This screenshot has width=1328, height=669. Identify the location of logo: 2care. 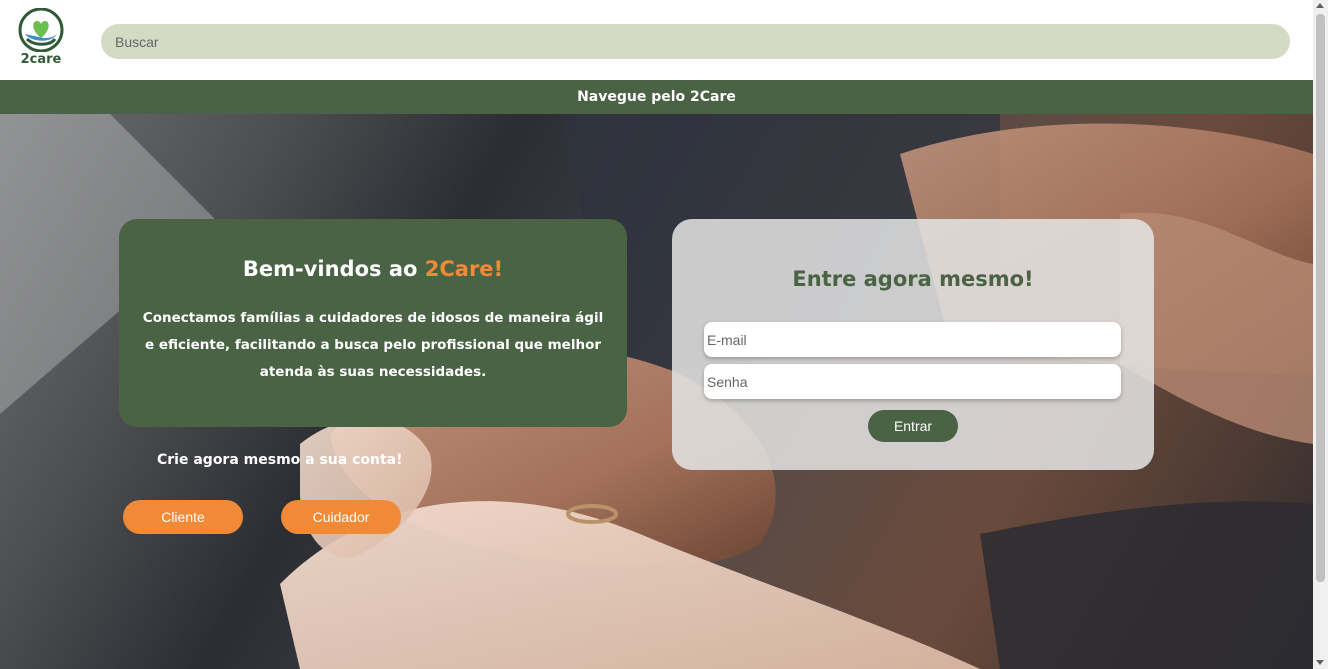
(41, 37).